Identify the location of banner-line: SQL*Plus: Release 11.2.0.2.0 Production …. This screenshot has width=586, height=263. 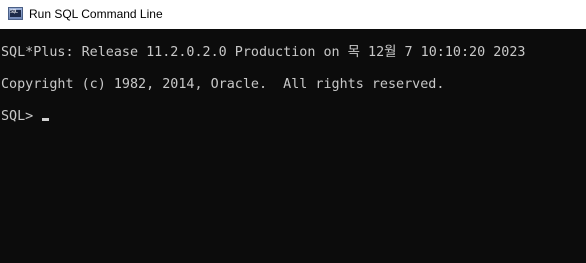
(263, 52).